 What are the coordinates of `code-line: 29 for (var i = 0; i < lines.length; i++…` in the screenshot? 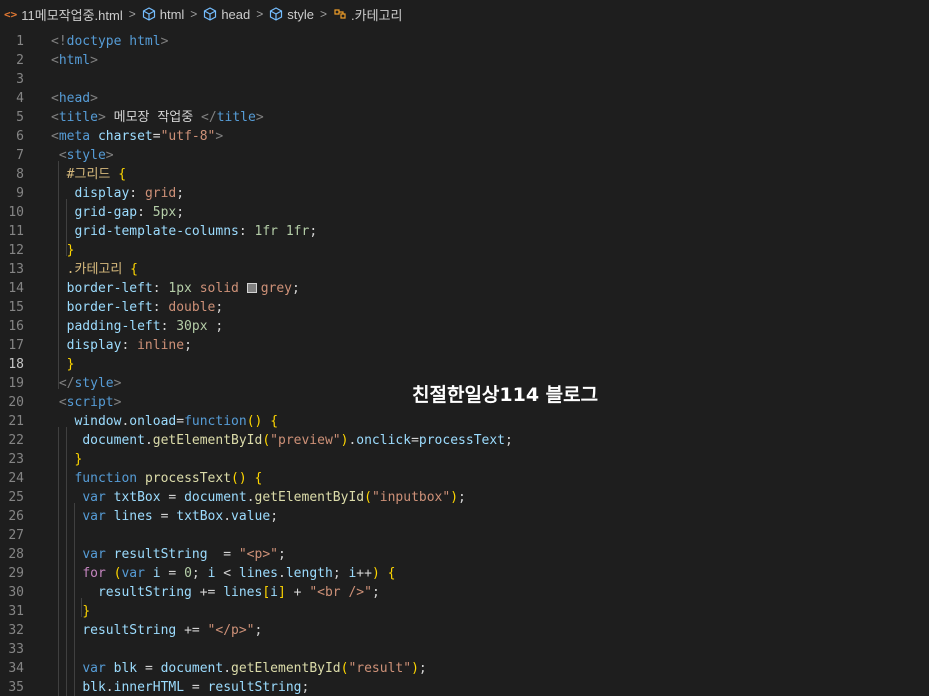 It's located at (464, 573).